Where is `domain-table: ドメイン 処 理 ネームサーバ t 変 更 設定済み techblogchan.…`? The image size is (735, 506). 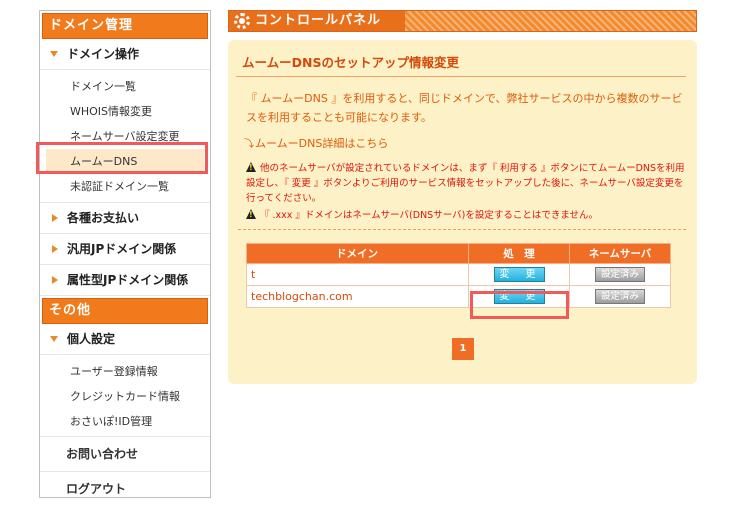
domain-table: ドメイン 処 理 ネームサーバ t 変 更 設定済み techblogchan.… is located at coordinates (458, 275).